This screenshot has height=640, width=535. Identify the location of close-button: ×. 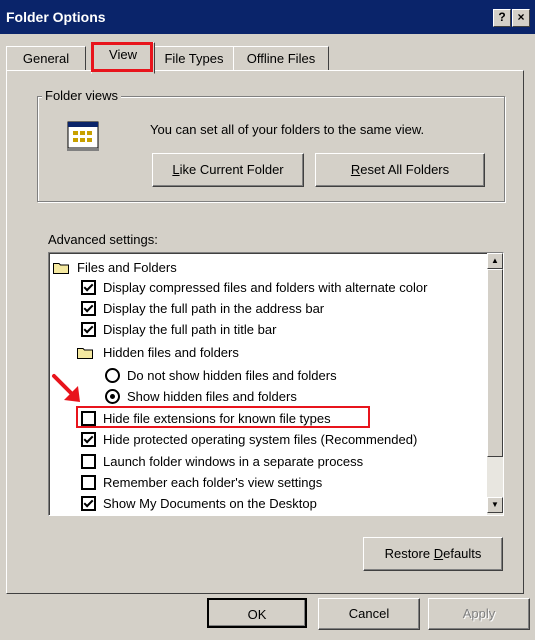
(521, 18).